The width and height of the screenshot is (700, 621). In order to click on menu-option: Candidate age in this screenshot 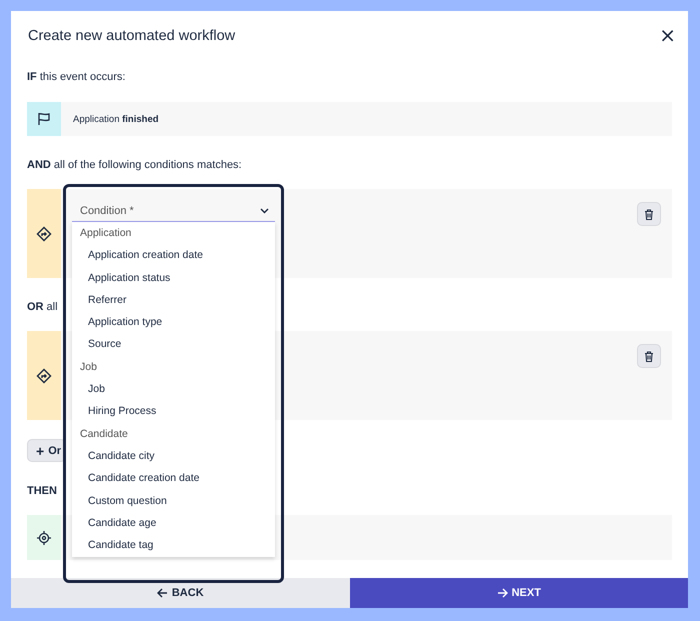, I will do `click(173, 523)`.